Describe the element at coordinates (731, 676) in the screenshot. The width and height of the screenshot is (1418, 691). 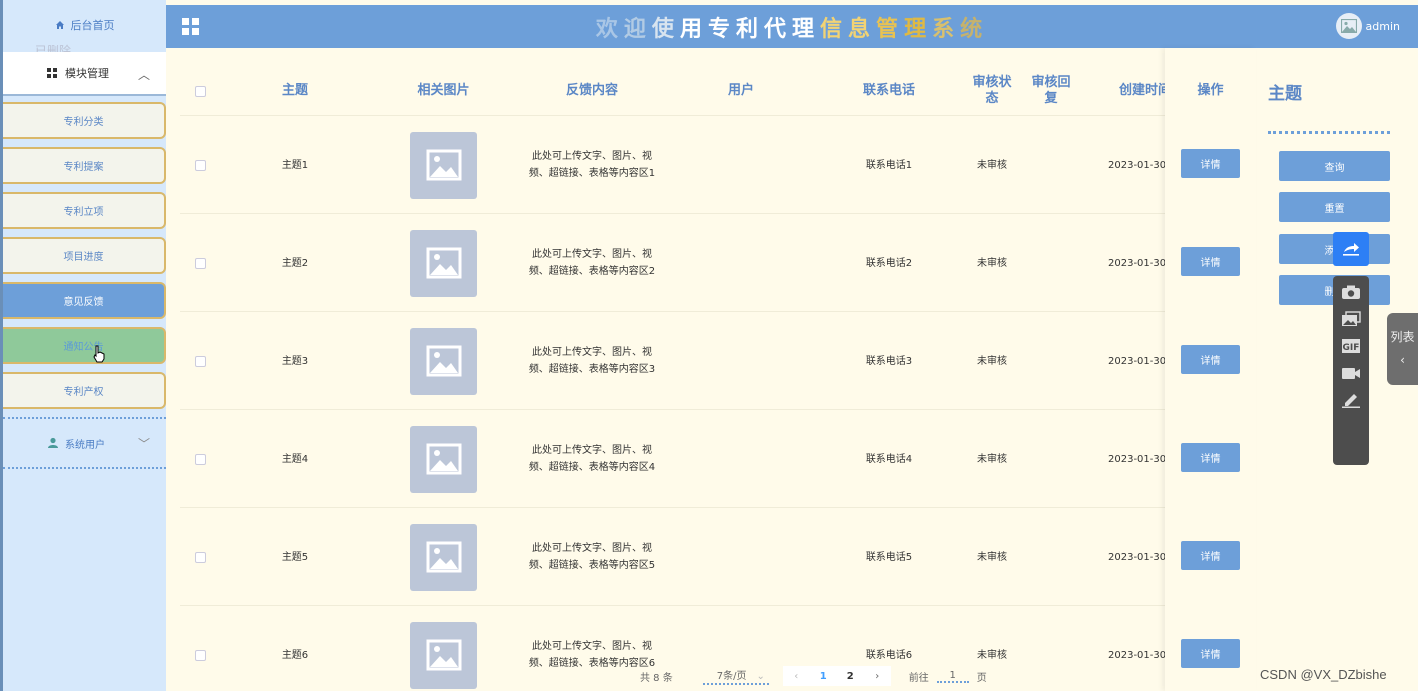
I see `page-size-value: 7条/页` at that location.